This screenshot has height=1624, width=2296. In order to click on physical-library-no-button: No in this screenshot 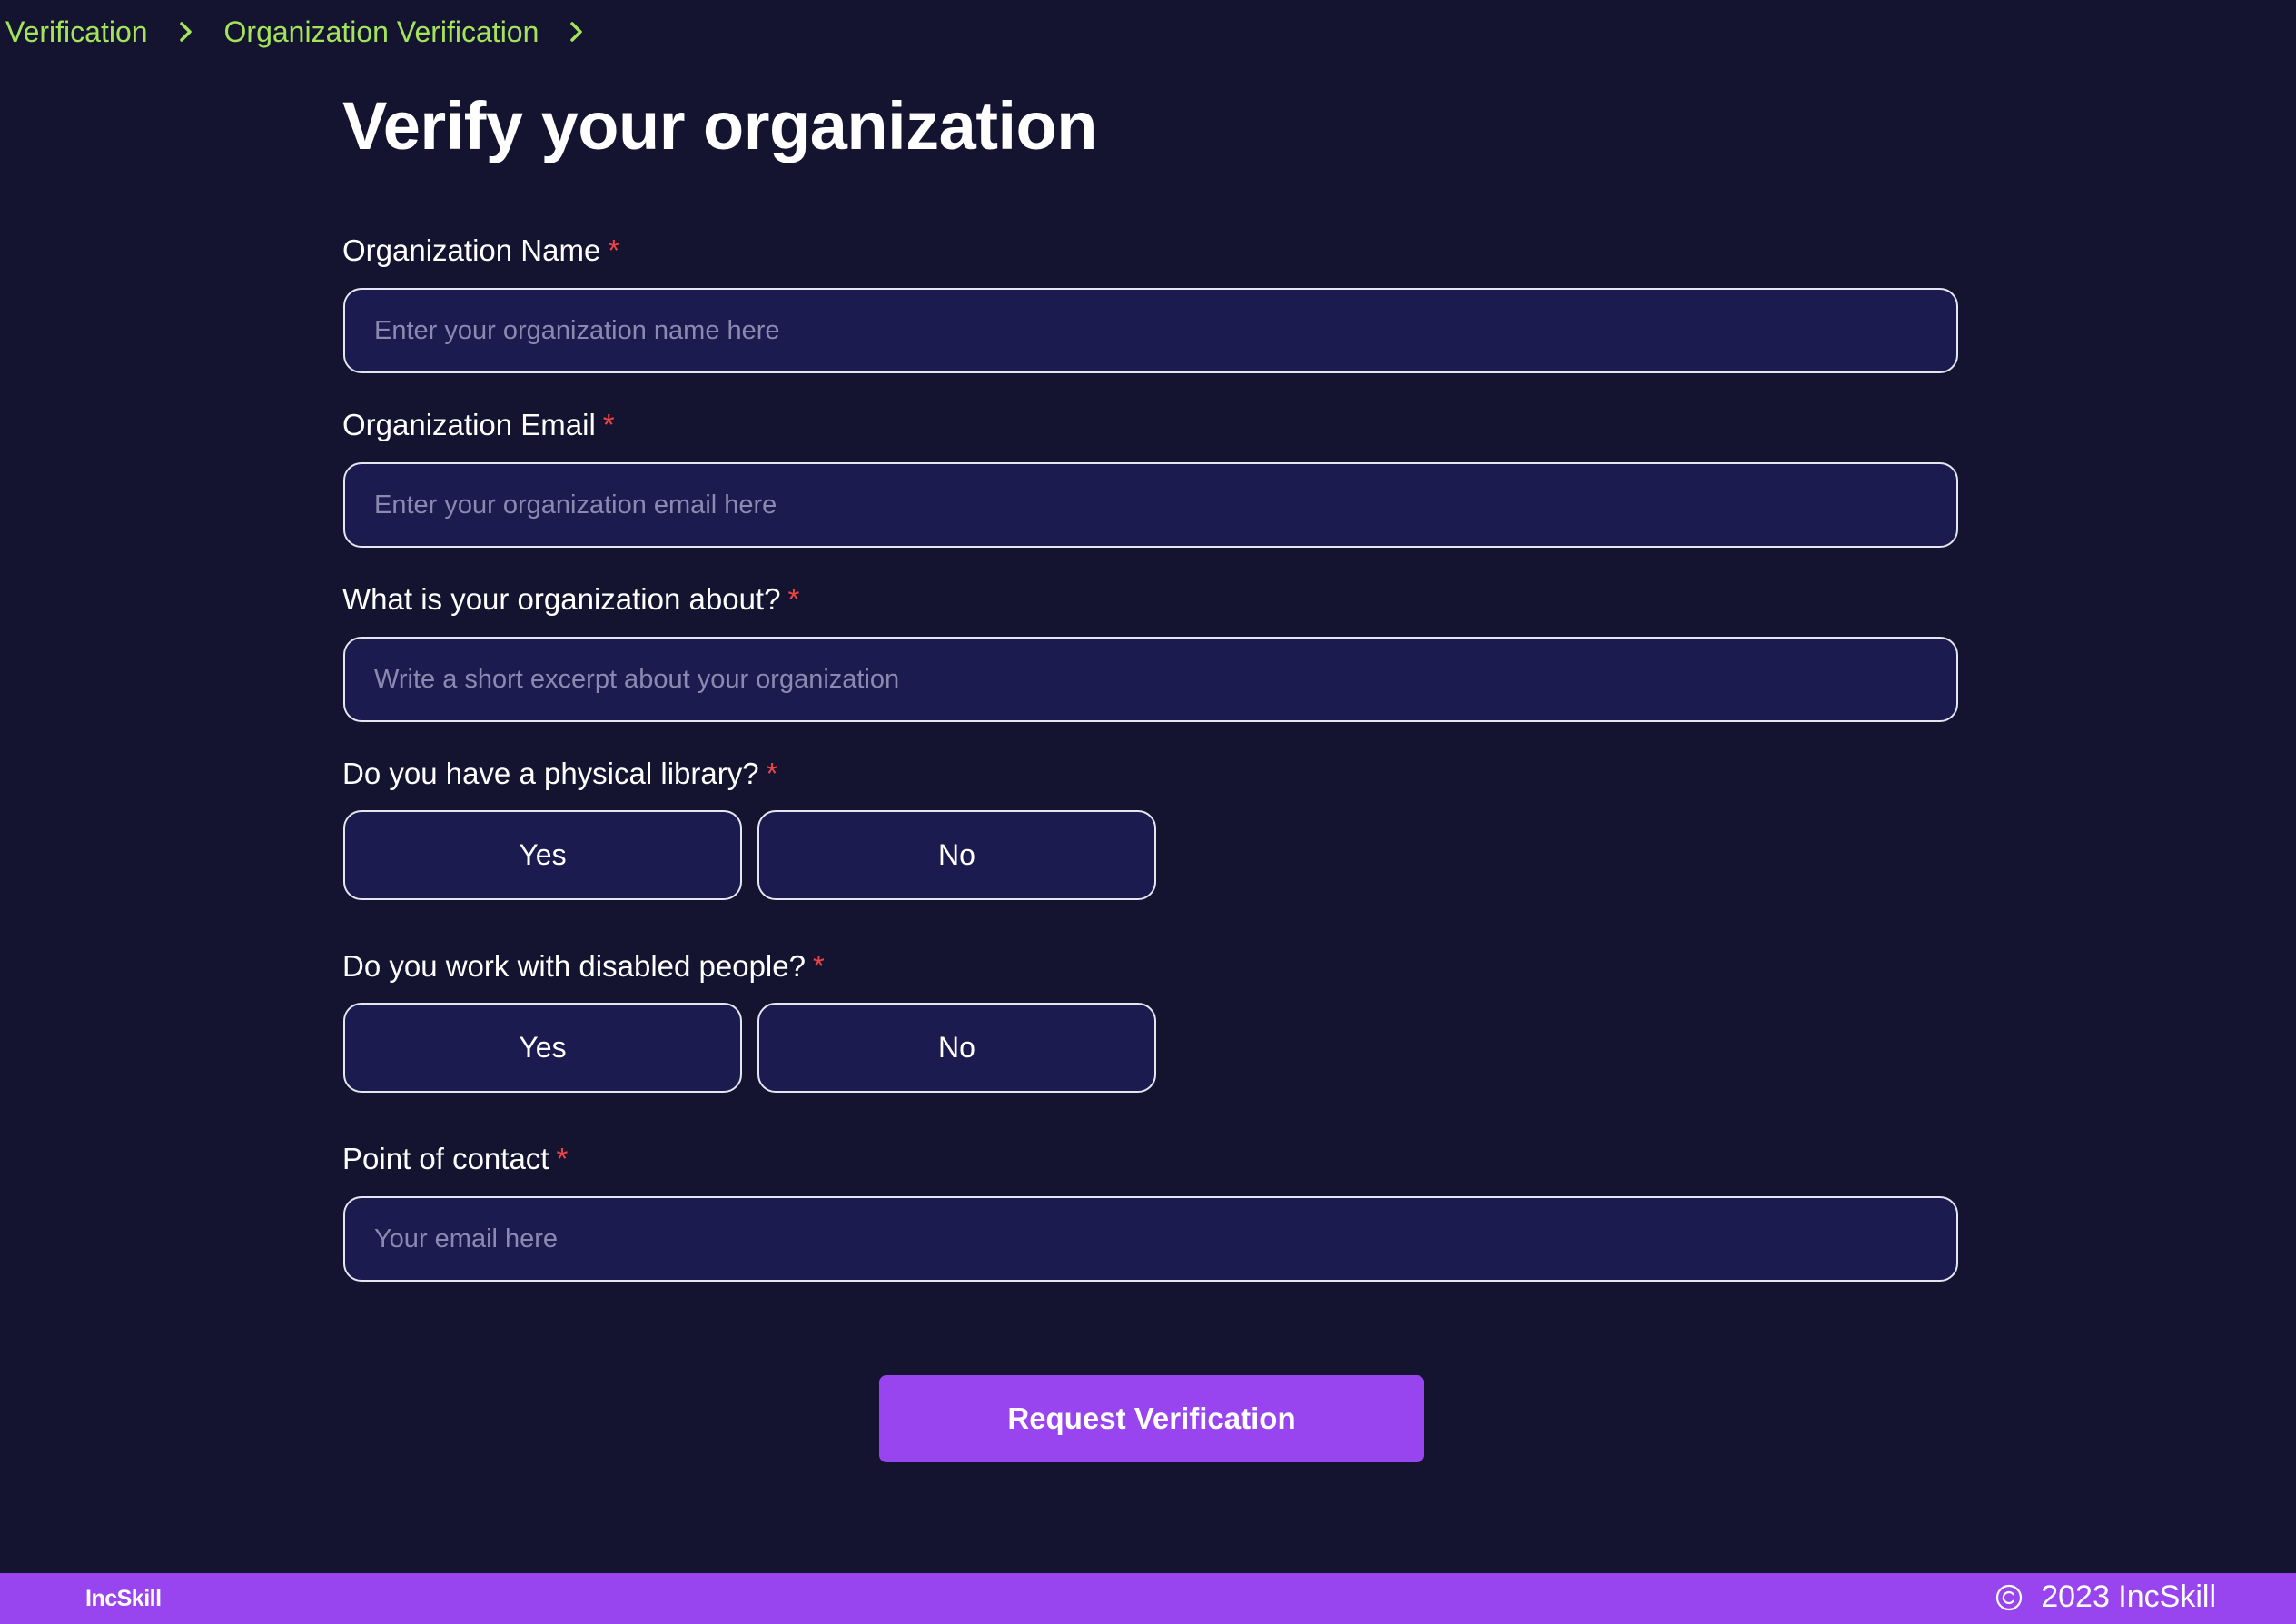, I will do `click(956, 855)`.